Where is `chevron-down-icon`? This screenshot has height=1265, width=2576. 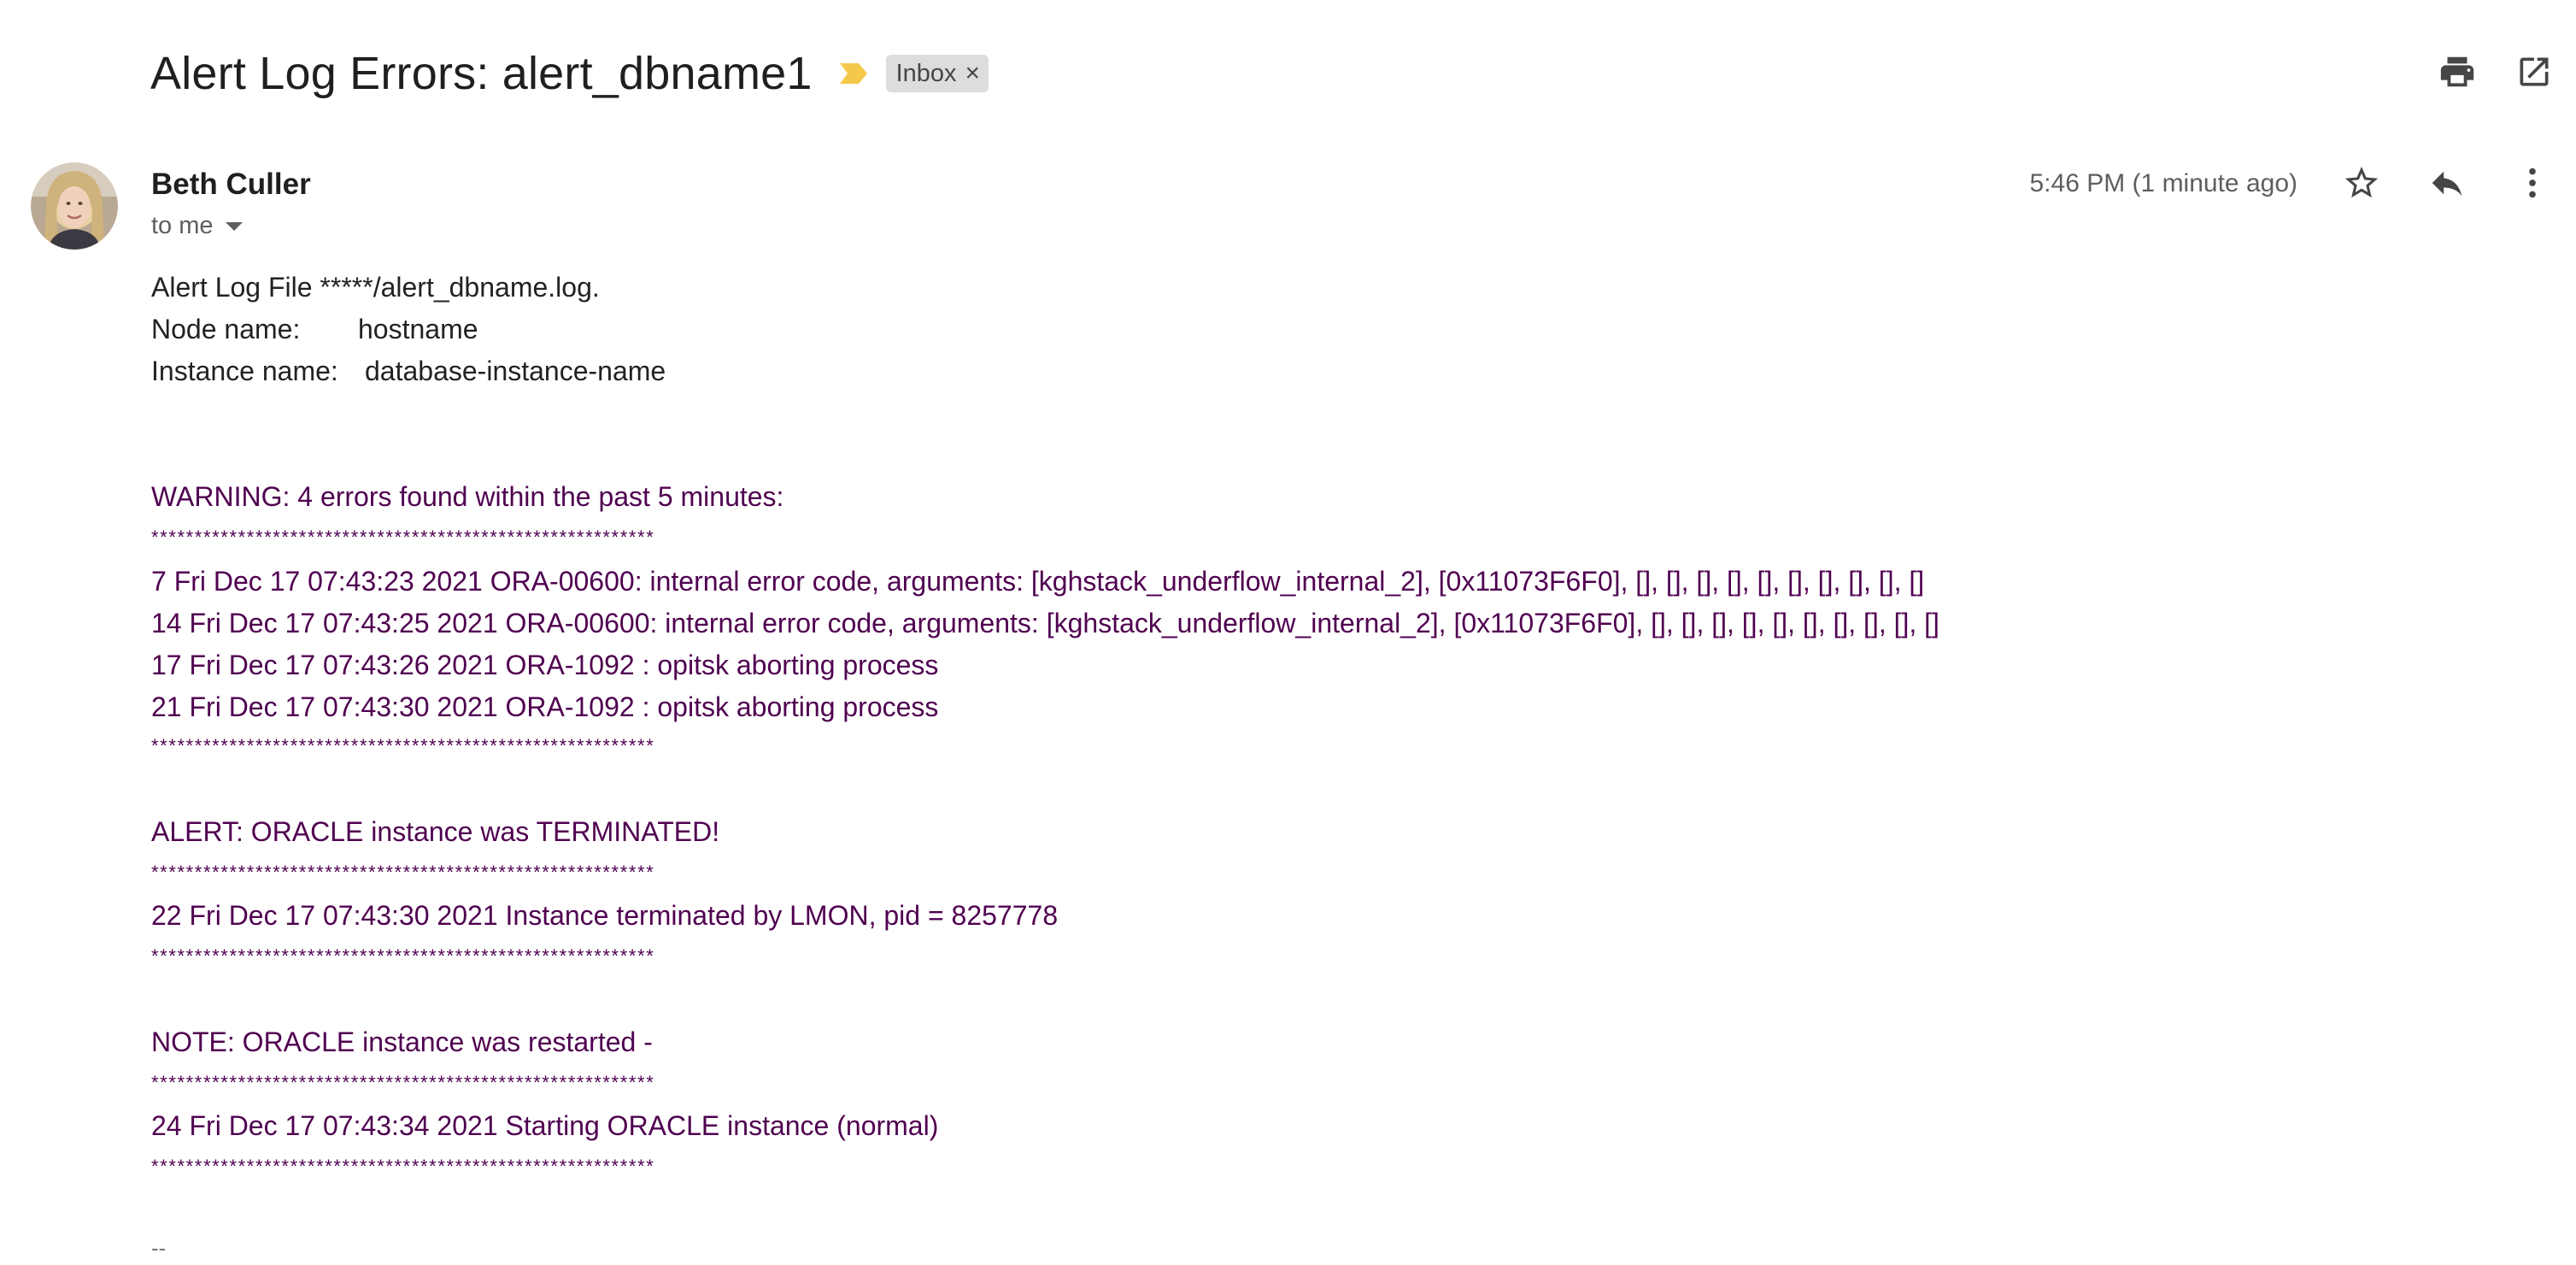
chevron-down-icon is located at coordinates (234, 226).